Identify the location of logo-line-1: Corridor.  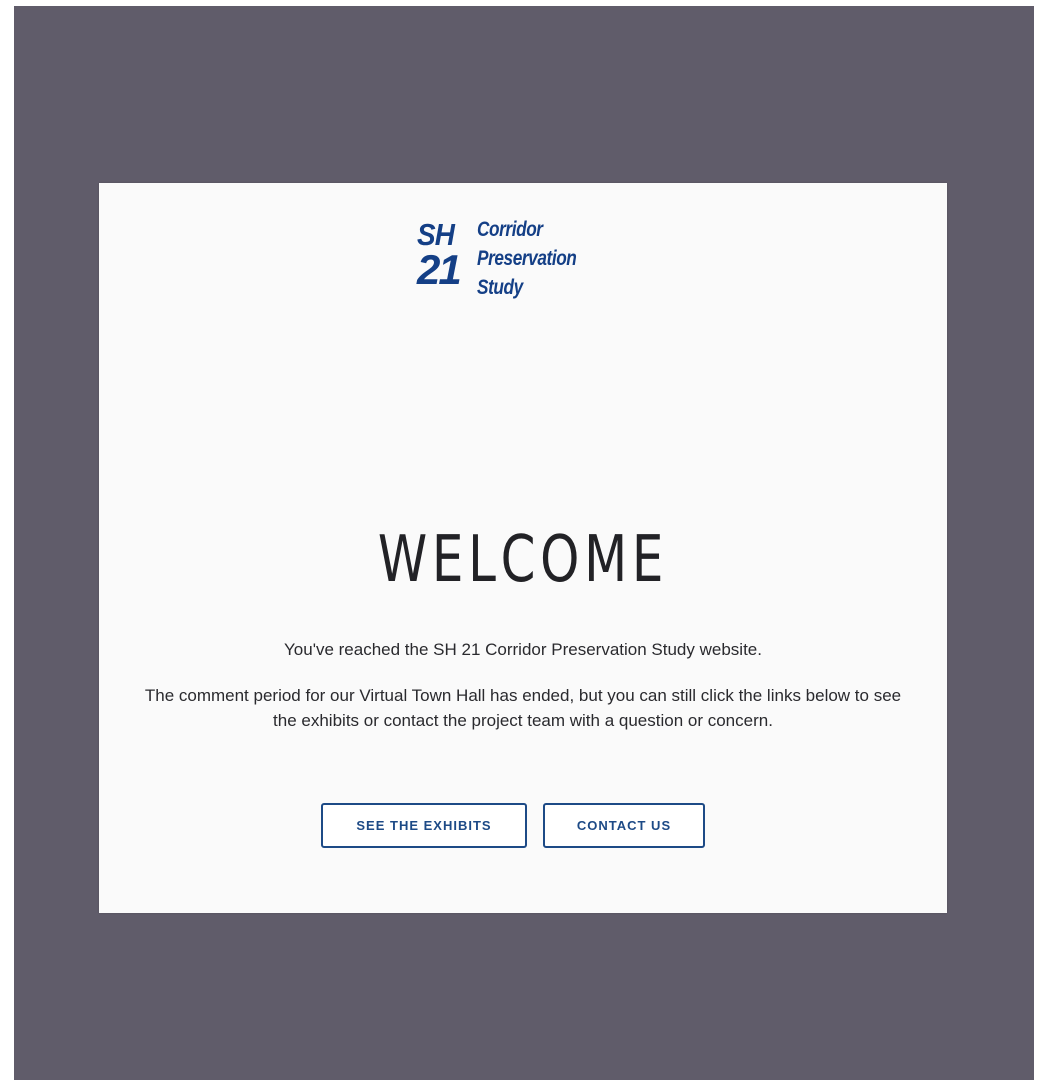
(510, 229).